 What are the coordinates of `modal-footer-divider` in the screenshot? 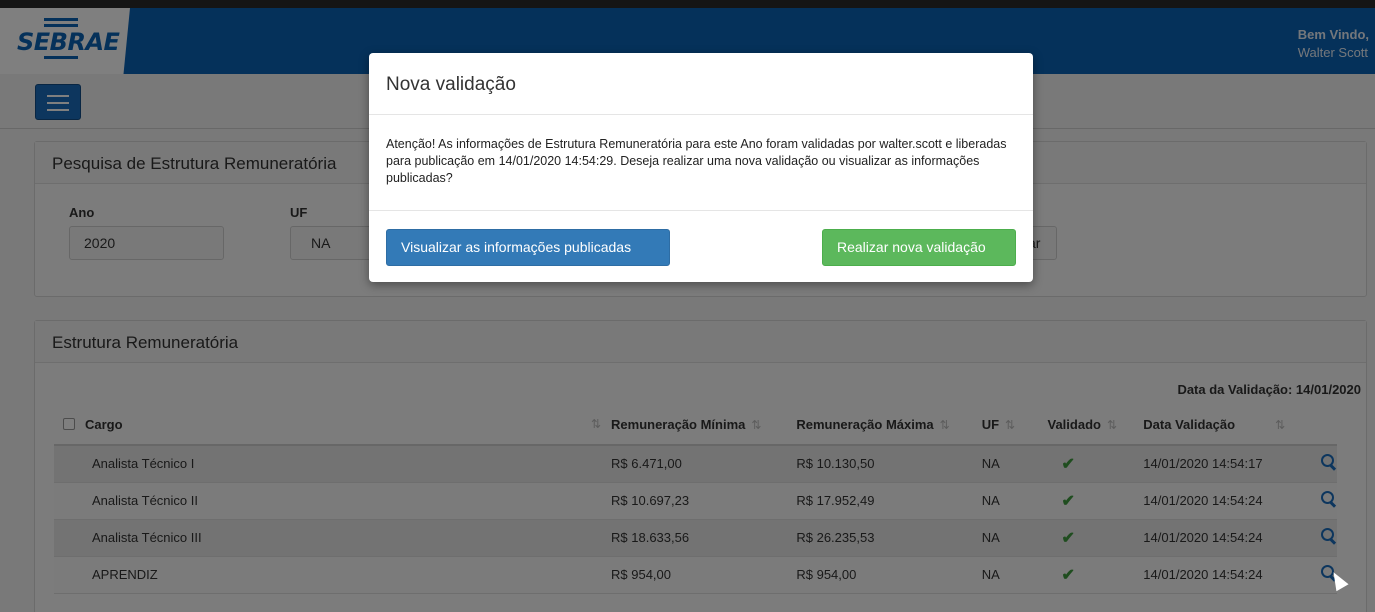 It's located at (701, 210).